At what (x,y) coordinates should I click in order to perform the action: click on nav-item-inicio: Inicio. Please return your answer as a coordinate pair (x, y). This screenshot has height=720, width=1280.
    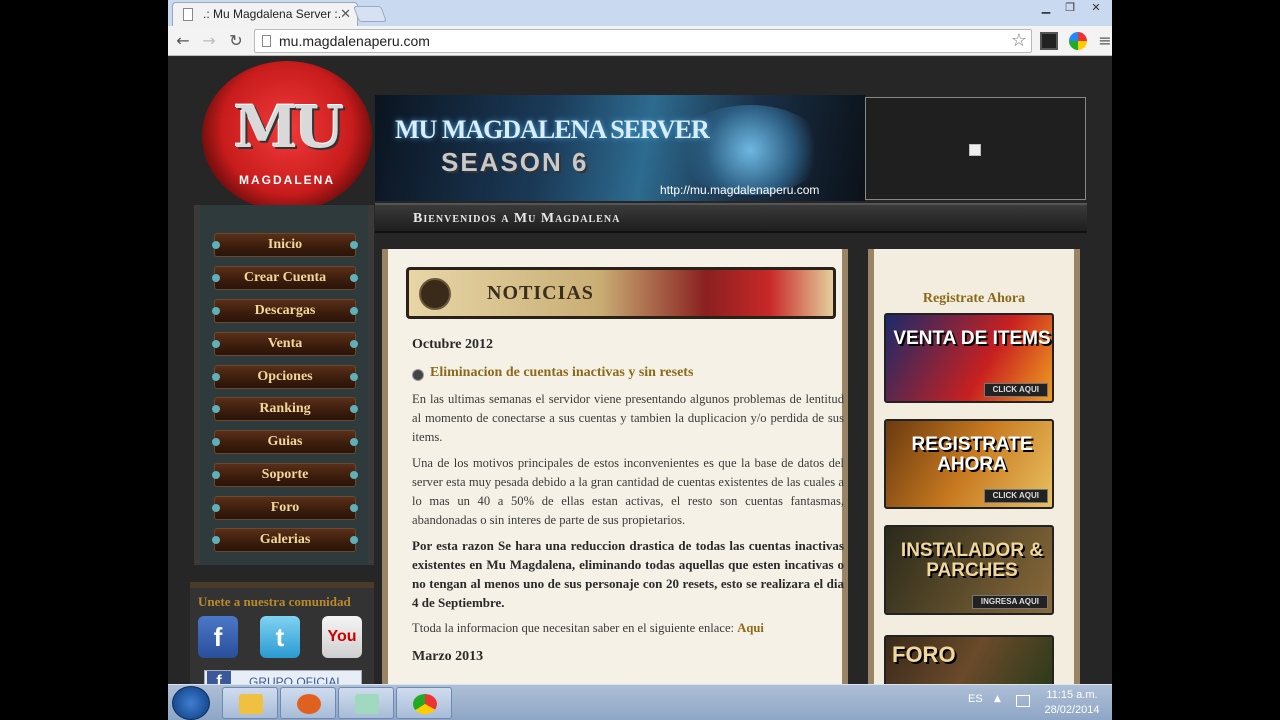
    Looking at the image, I should click on (285, 245).